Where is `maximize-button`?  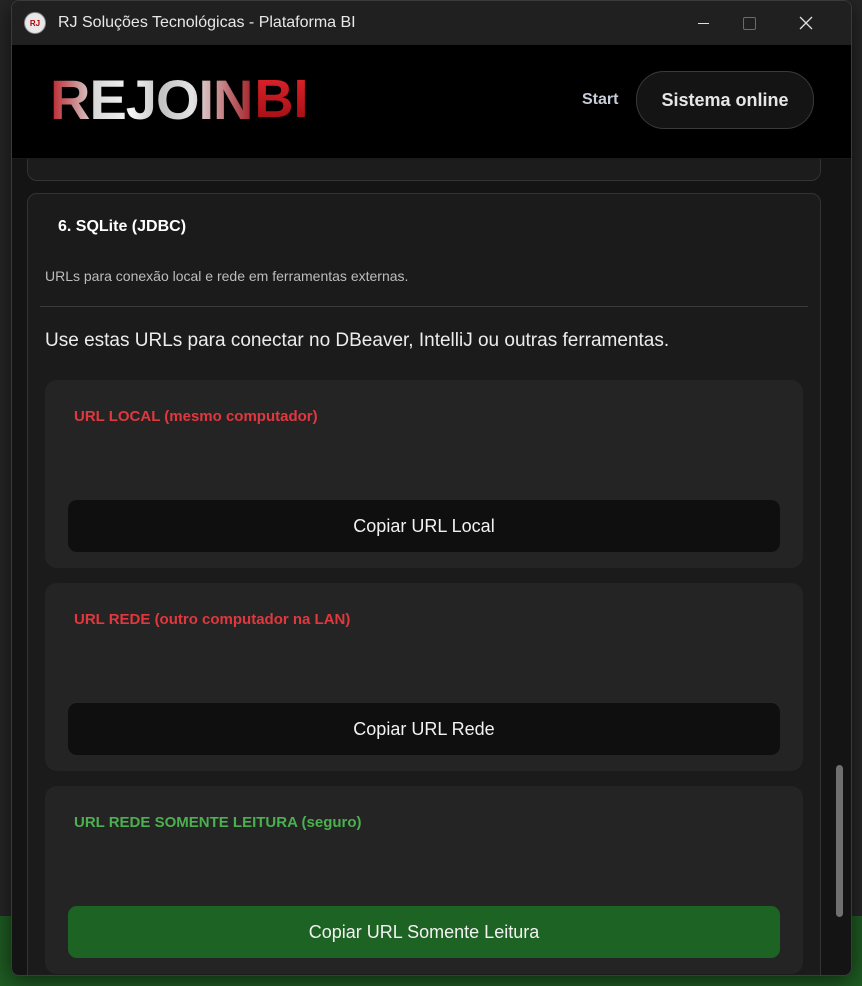
maximize-button is located at coordinates (749, 23).